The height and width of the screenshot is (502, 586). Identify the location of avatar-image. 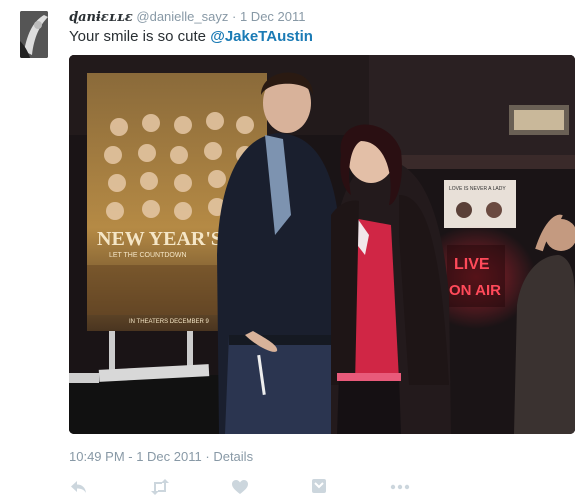
(34, 34).